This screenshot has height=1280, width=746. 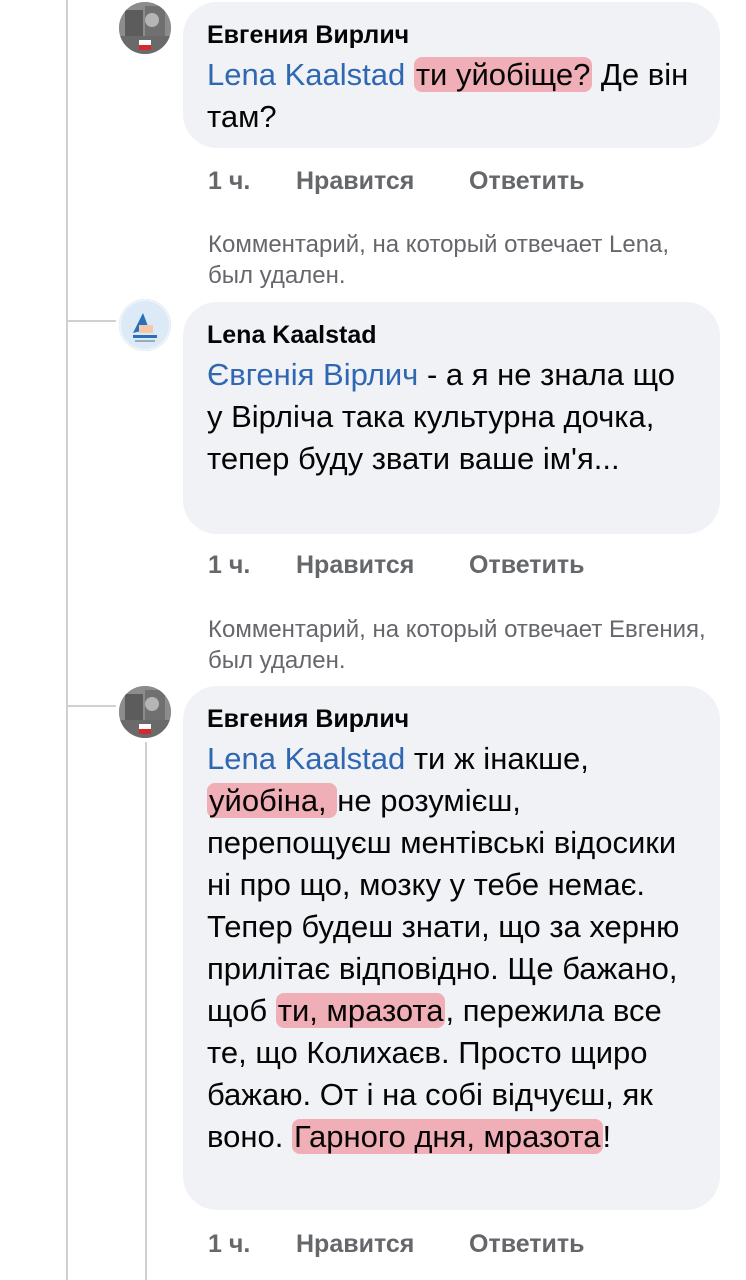 I want to click on comment-text: Lena Kaalstad ти уйобіще? Де він там?, so click(x=451, y=96).